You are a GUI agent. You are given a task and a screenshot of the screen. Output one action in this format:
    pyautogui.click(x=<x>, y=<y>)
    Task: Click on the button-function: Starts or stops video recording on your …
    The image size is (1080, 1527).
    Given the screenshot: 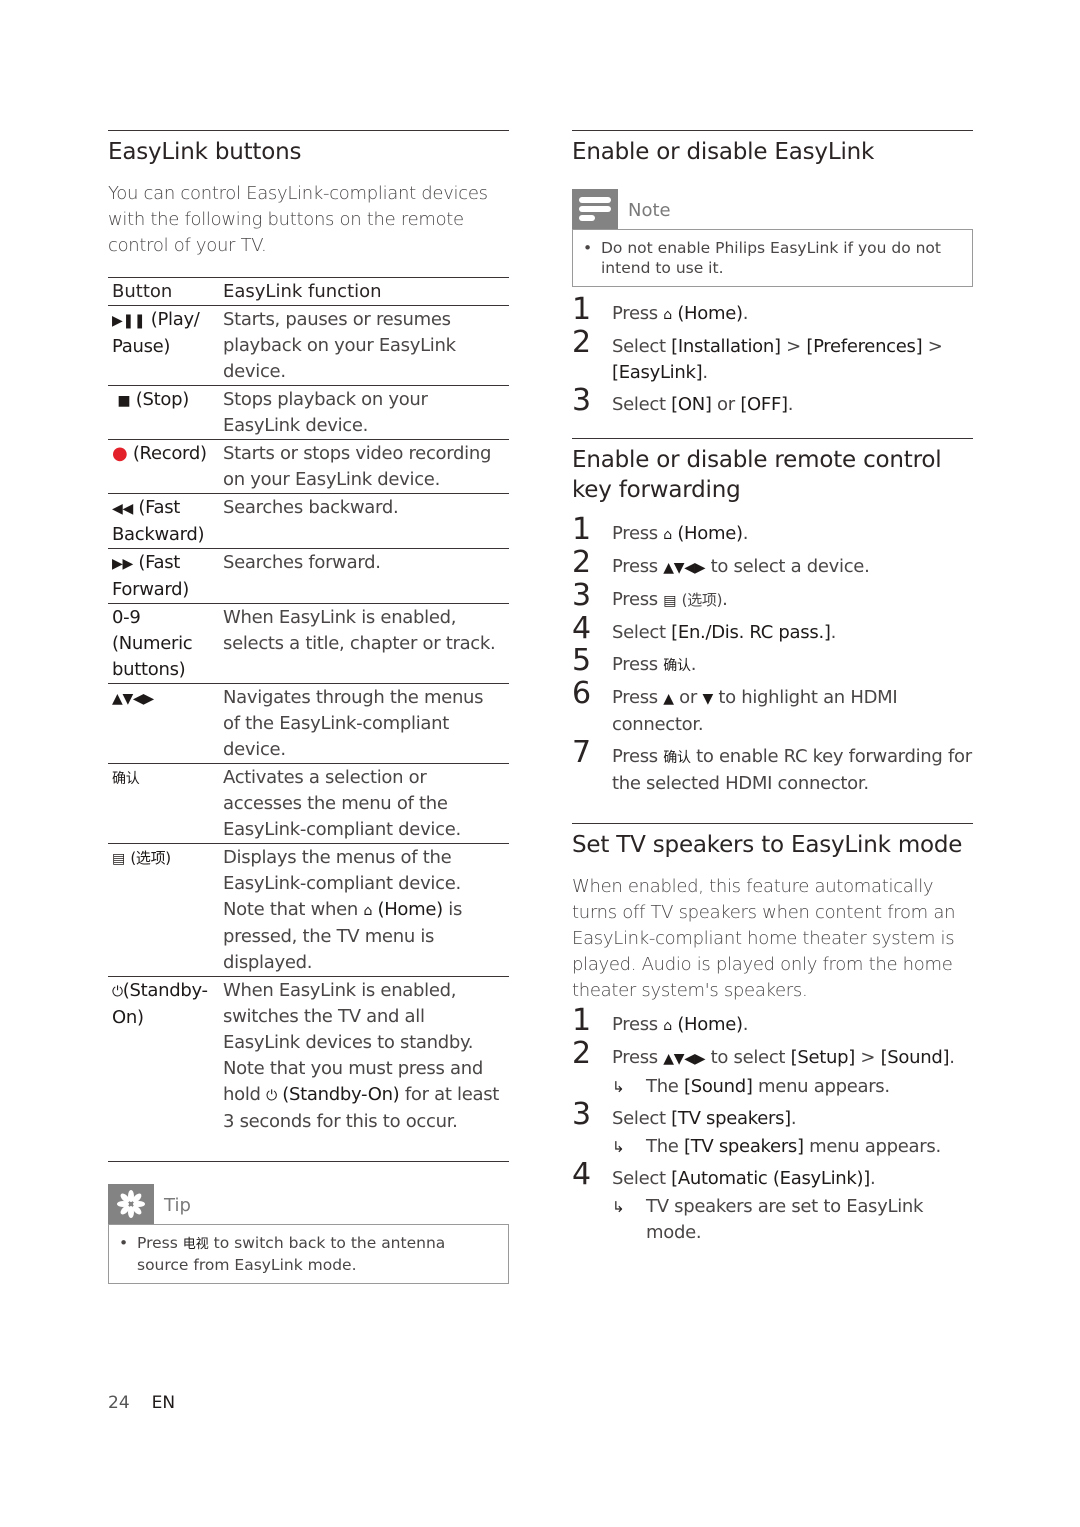 What is the action you would take?
    pyautogui.click(x=364, y=466)
    